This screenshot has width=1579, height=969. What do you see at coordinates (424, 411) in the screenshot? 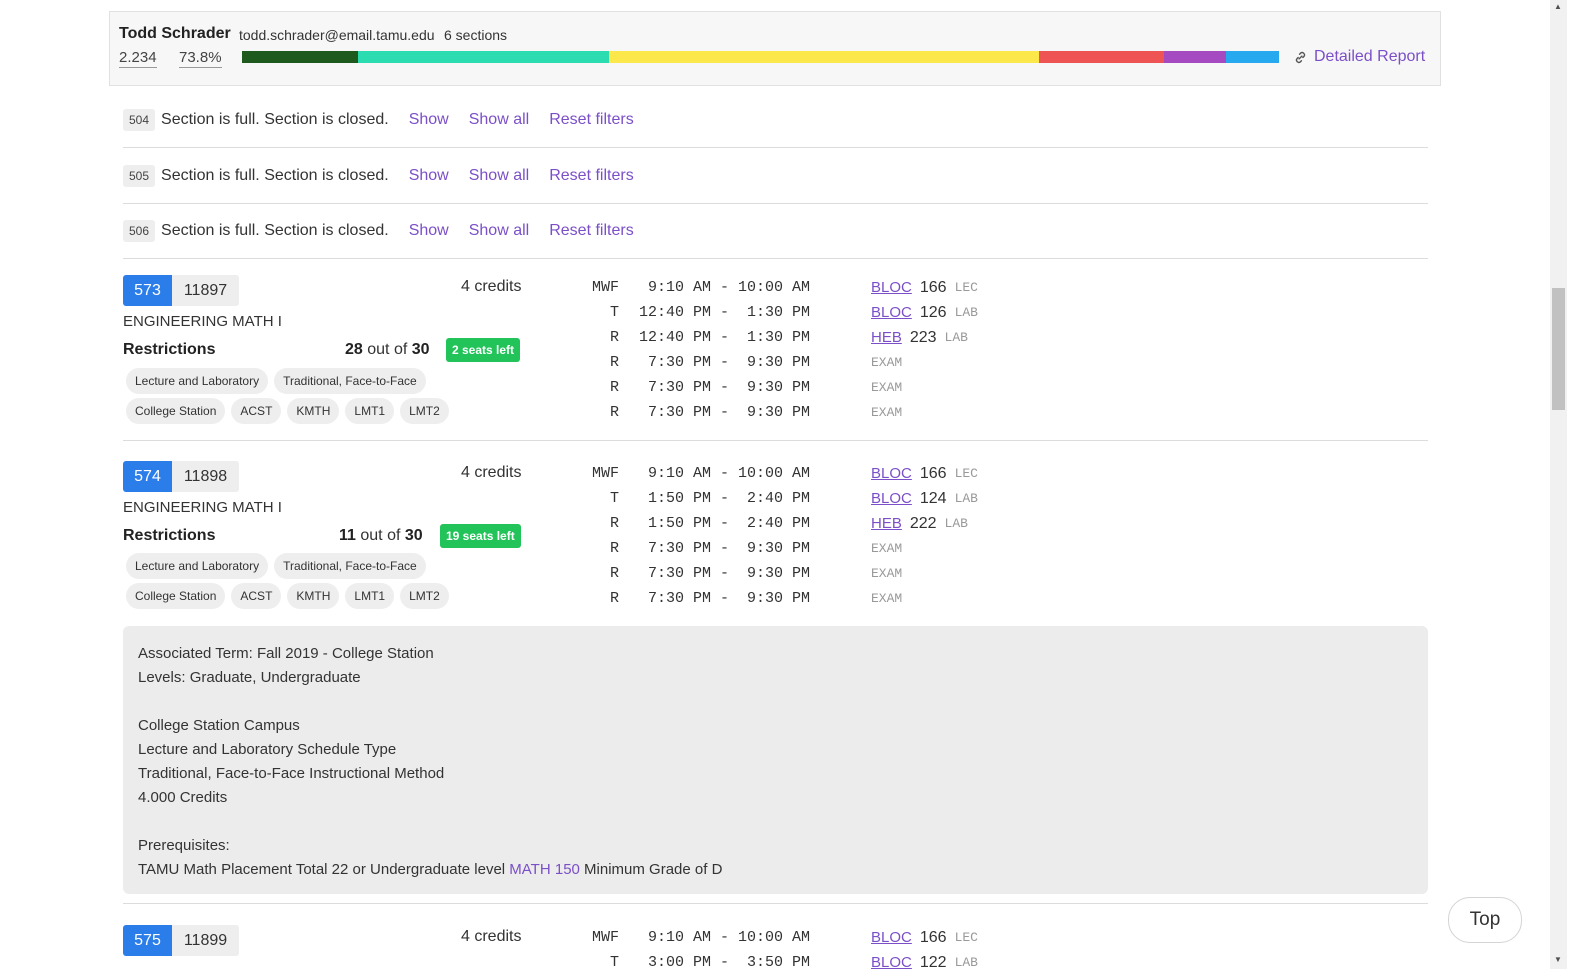
I see `attribute-chip: LMT2` at bounding box center [424, 411].